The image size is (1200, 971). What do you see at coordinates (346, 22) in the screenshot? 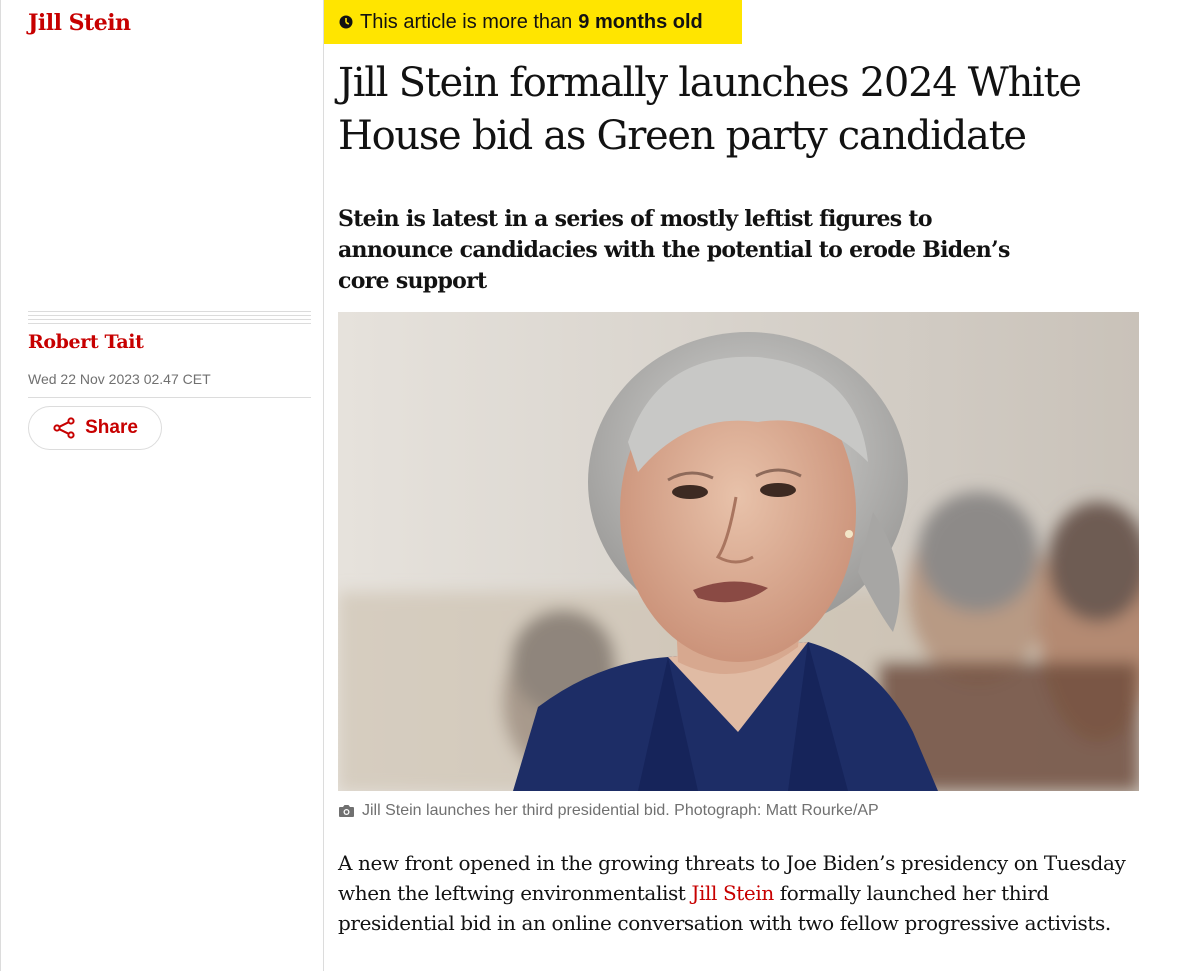
I see `clock-icon` at bounding box center [346, 22].